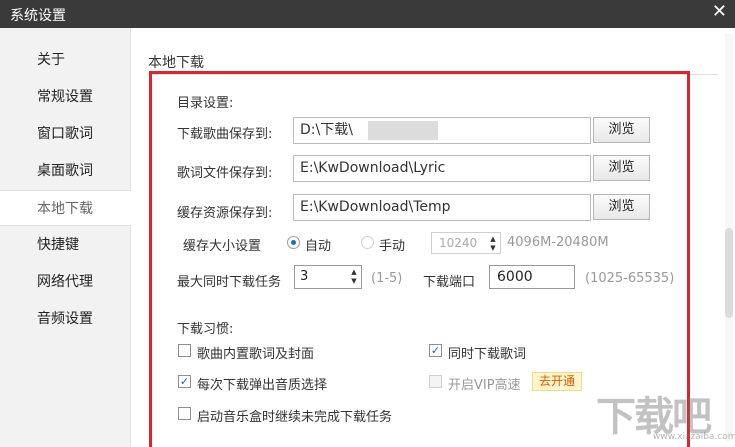  I want to click on directory-heading: 目录设置:, so click(205, 103).